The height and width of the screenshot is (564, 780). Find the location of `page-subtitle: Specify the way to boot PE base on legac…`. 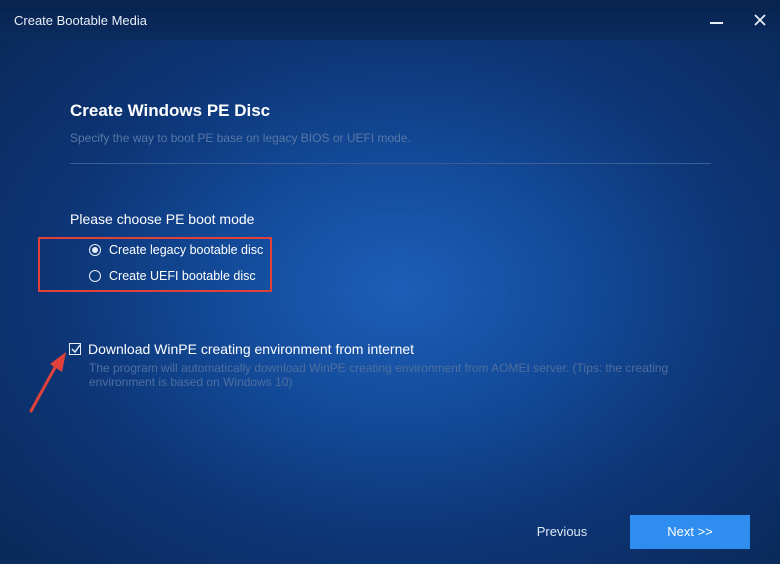

page-subtitle: Specify the way to boot PE base on legac… is located at coordinates (240, 138).